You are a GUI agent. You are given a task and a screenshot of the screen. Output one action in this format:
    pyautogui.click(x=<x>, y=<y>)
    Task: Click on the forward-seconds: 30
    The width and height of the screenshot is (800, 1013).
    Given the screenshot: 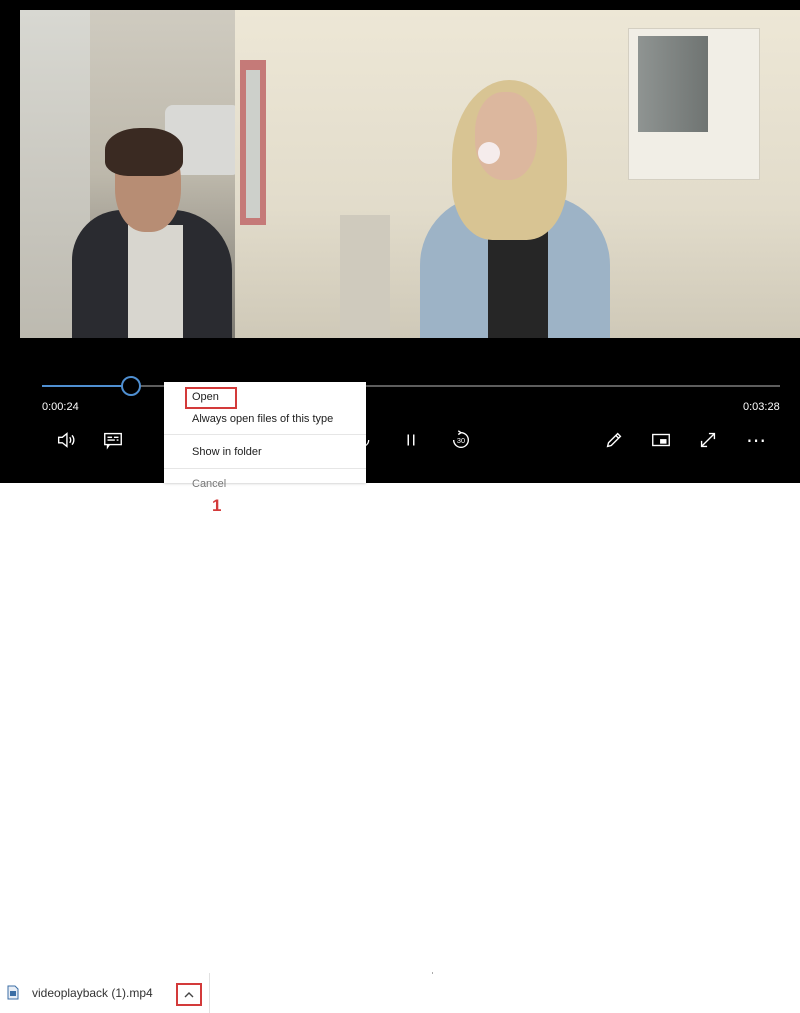 What is the action you would take?
    pyautogui.click(x=461, y=440)
    